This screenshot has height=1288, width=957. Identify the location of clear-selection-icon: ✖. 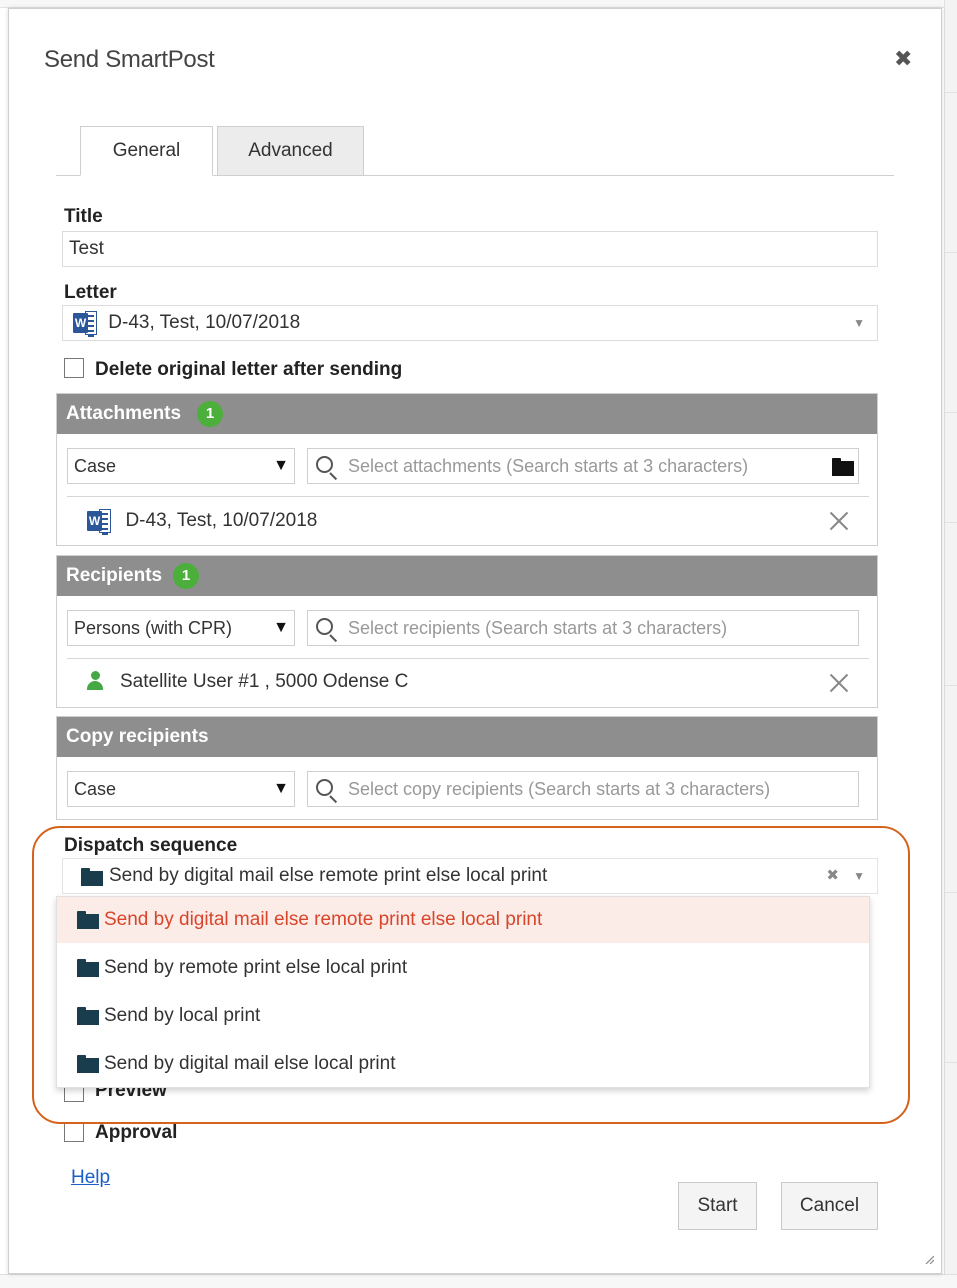
(832, 876).